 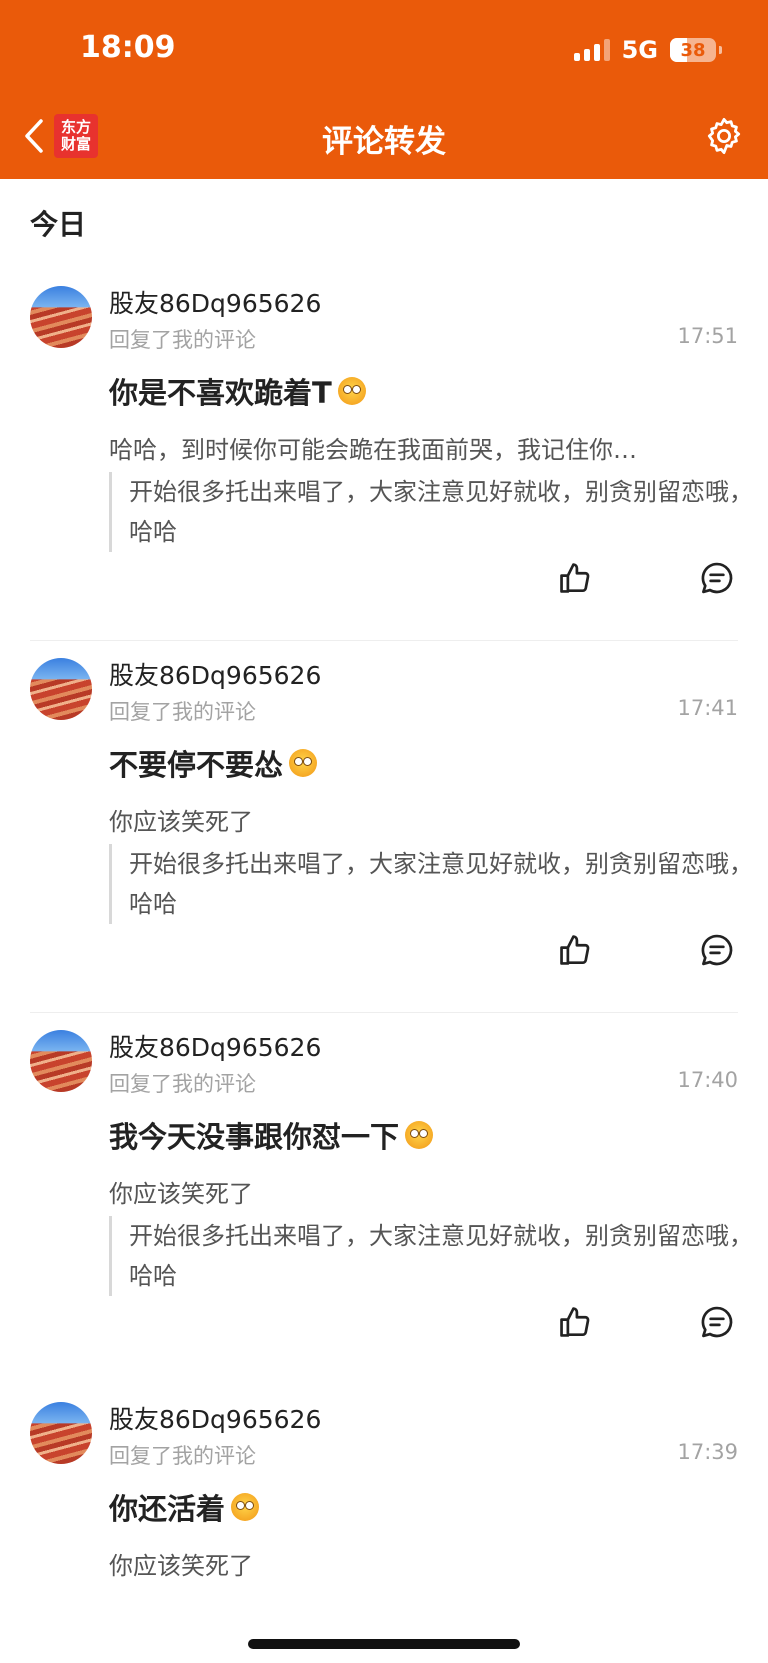 I want to click on timestamp: 17:51, so click(x=707, y=336).